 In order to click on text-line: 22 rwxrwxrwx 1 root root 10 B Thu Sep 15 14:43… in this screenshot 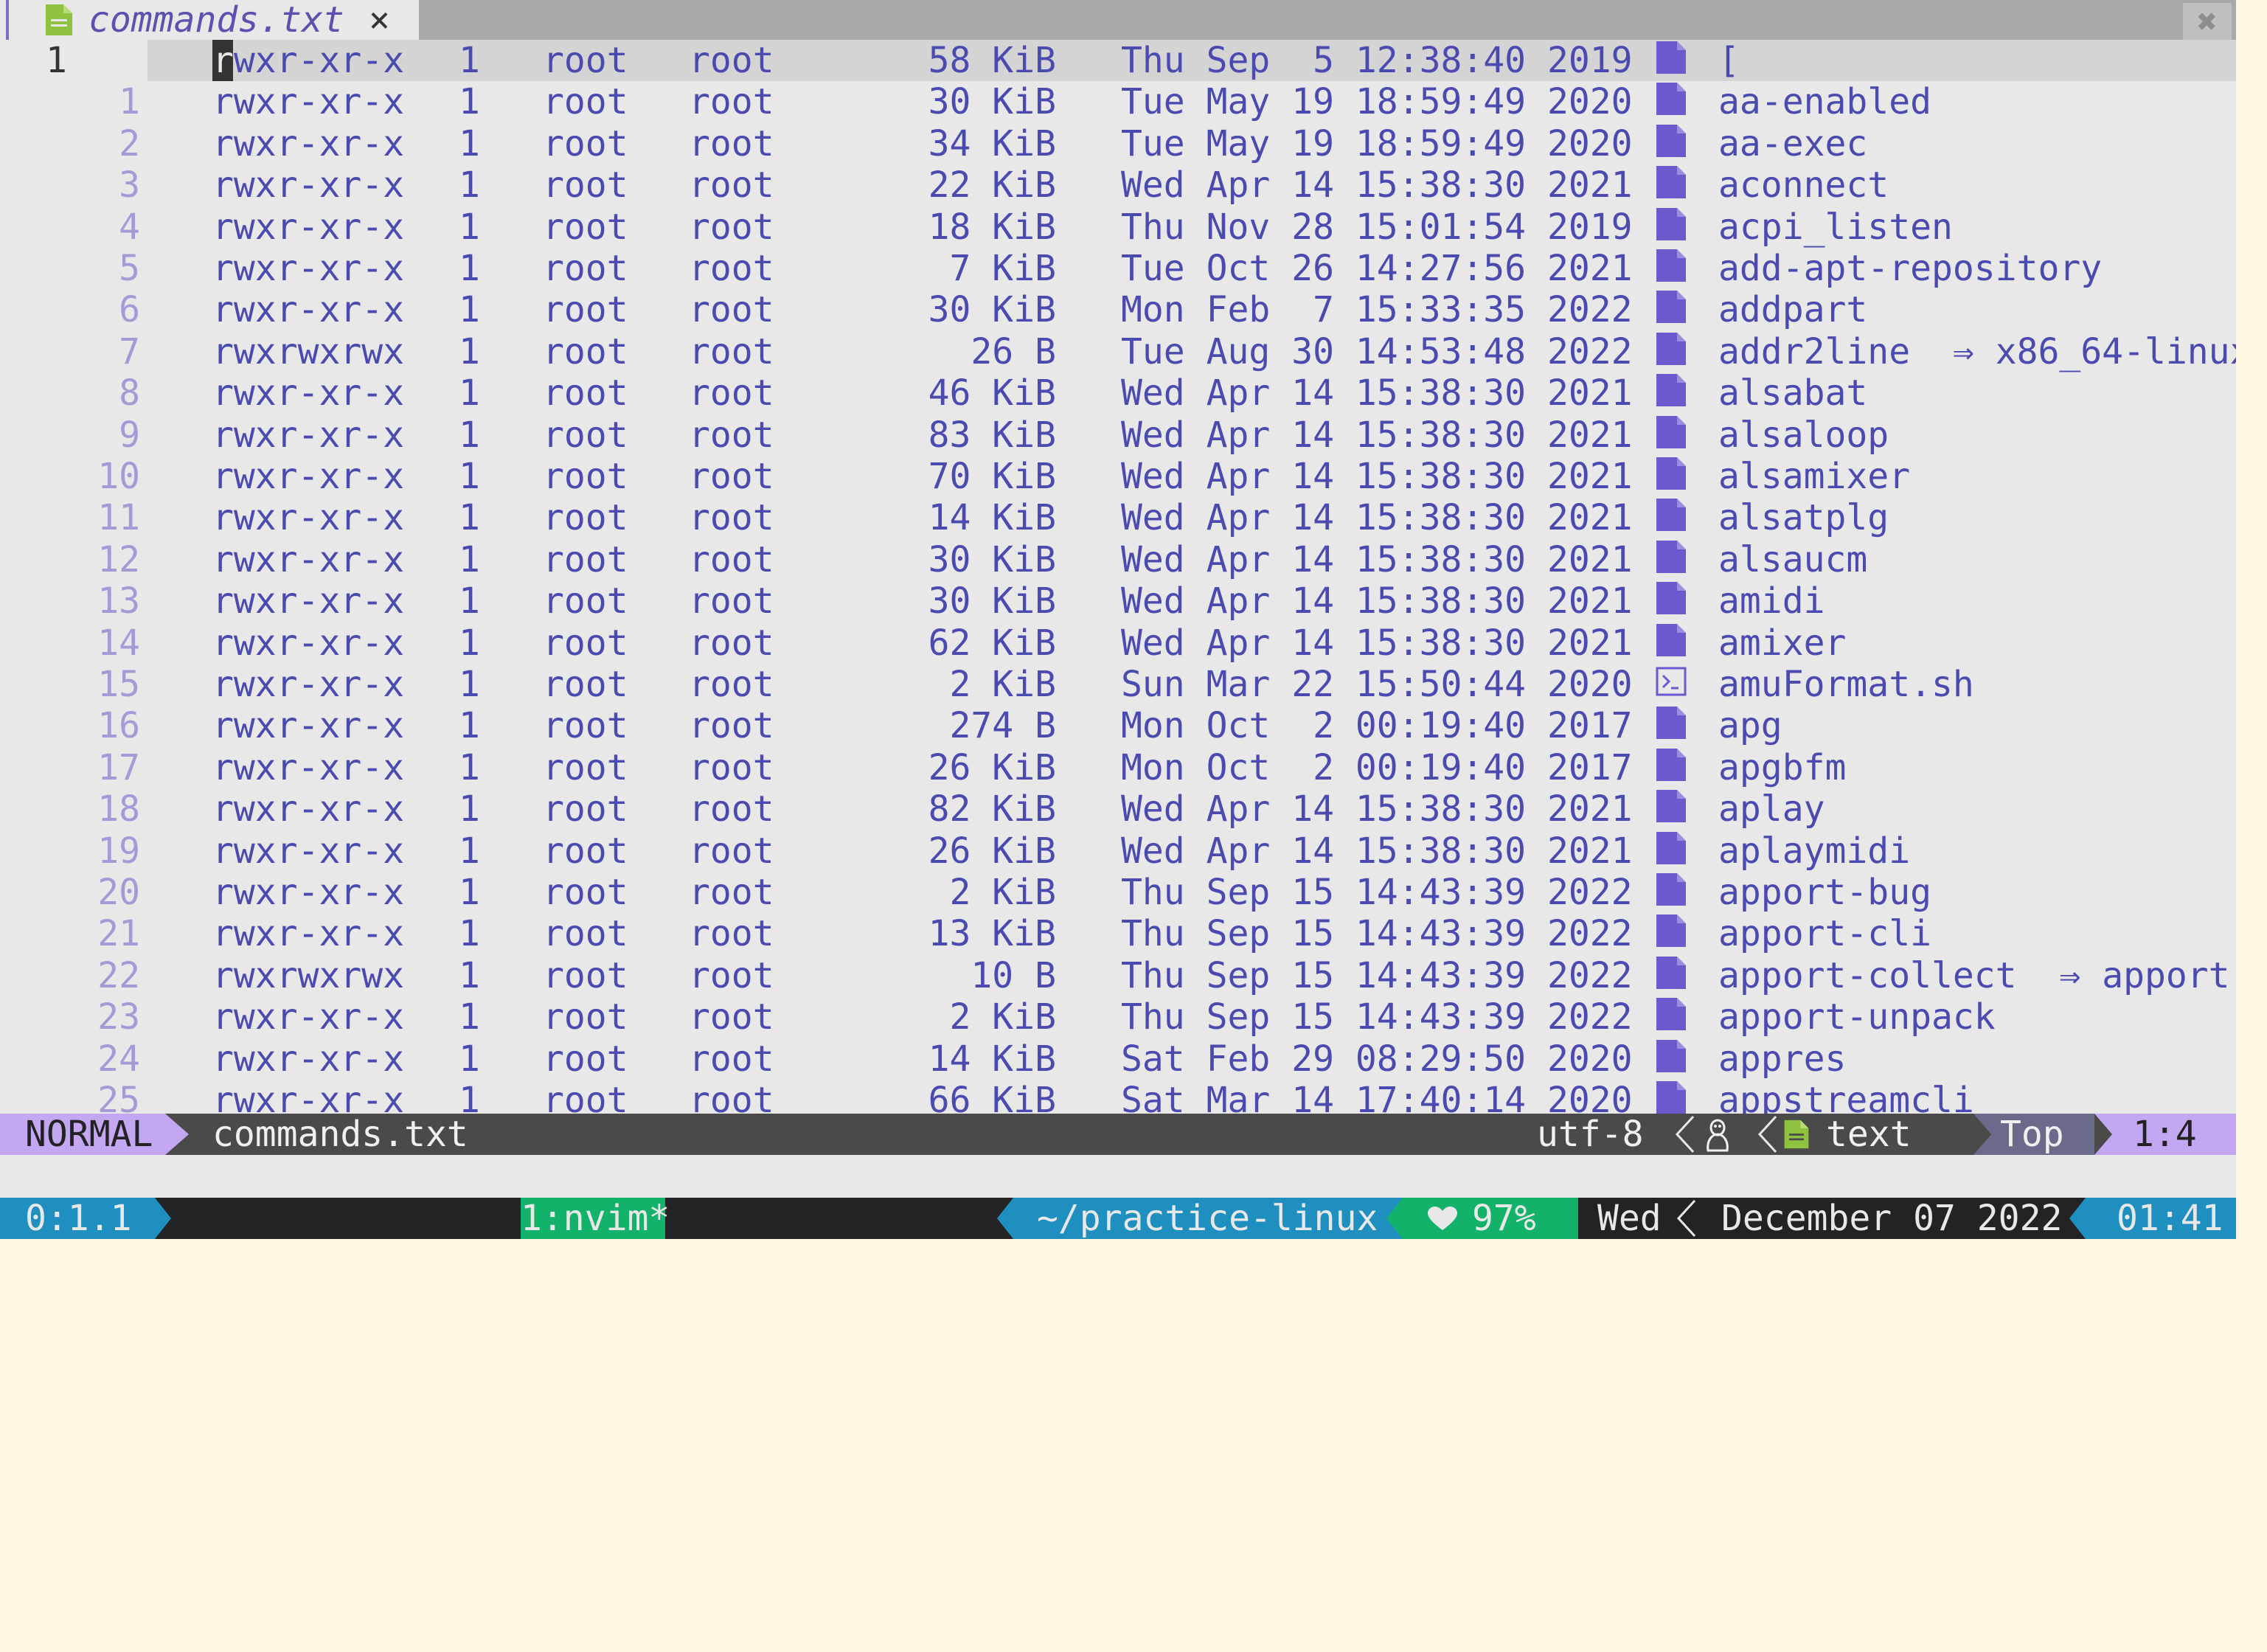, I will do `click(1125, 975)`.